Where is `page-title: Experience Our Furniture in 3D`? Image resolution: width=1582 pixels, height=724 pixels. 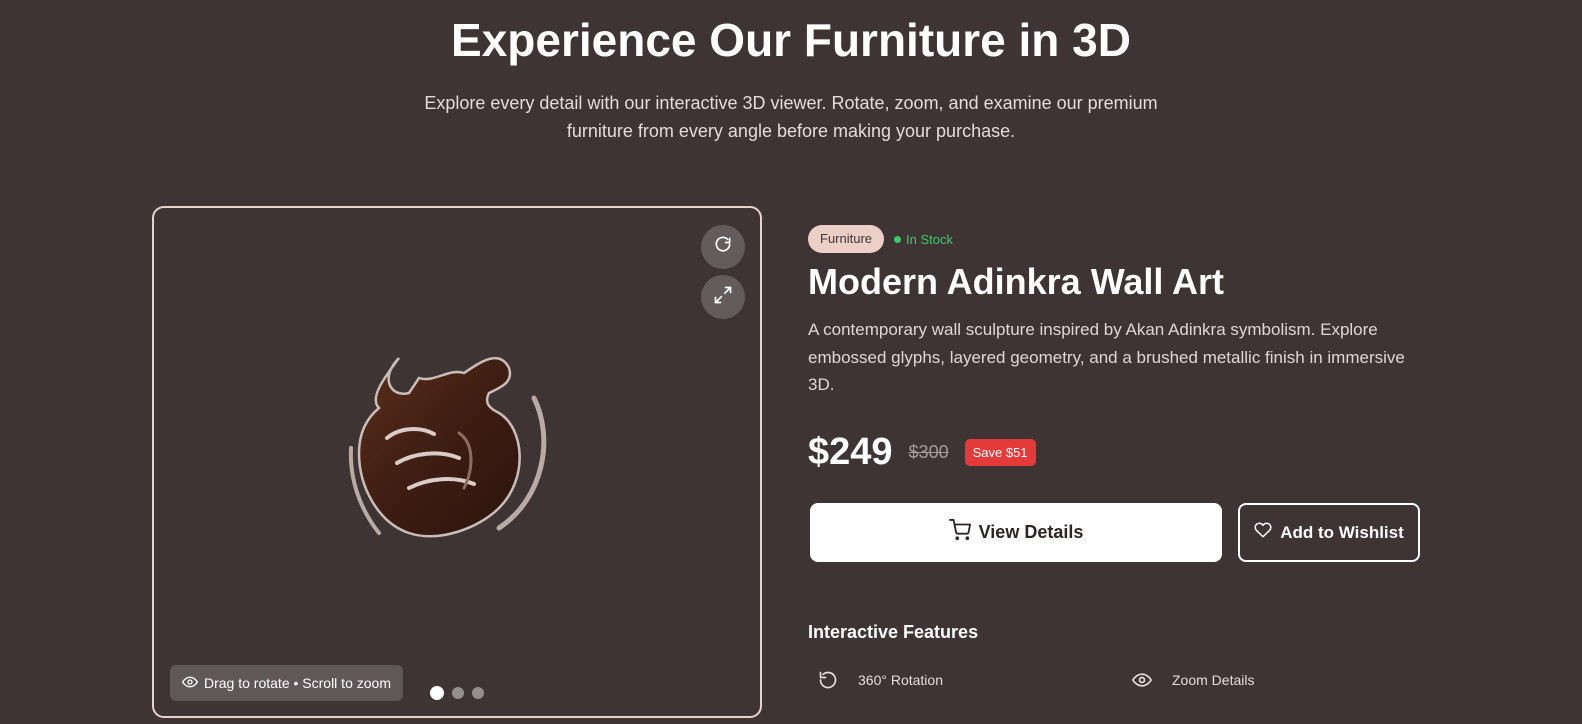
page-title: Experience Our Furniture in 3D is located at coordinates (791, 40).